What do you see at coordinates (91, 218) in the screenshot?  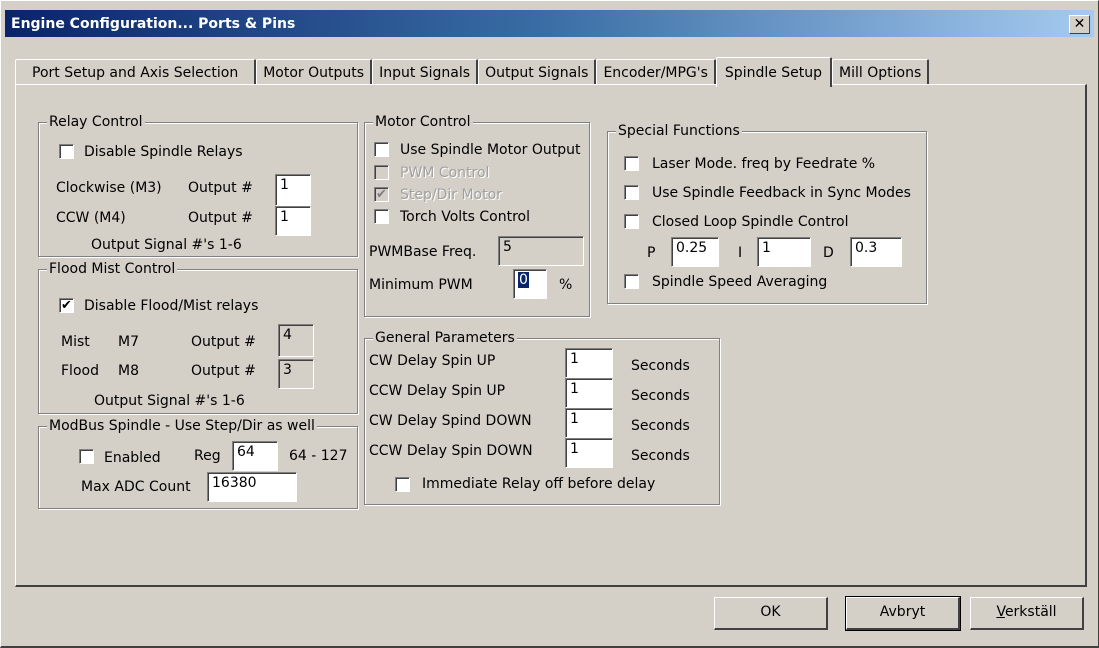 I see `ccw-label: CCW (M4)` at bounding box center [91, 218].